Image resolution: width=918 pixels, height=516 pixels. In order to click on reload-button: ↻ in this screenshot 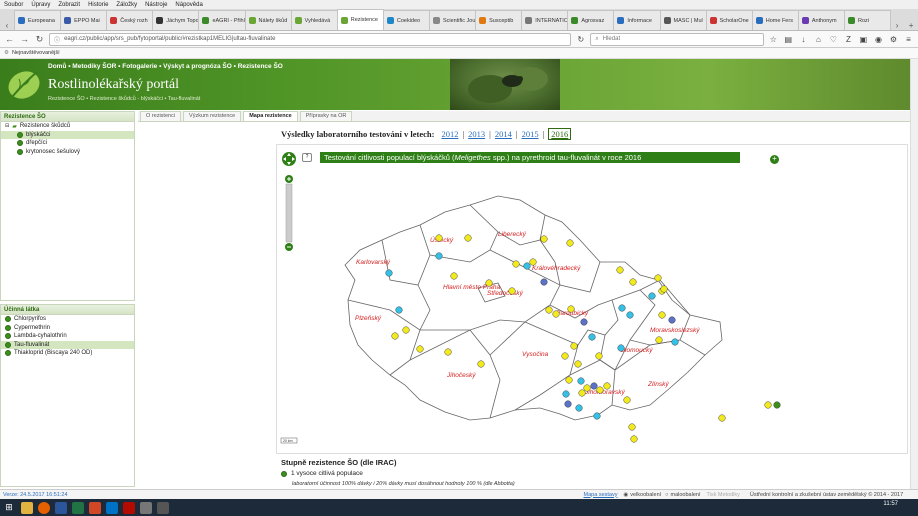, I will do `click(39, 39)`.